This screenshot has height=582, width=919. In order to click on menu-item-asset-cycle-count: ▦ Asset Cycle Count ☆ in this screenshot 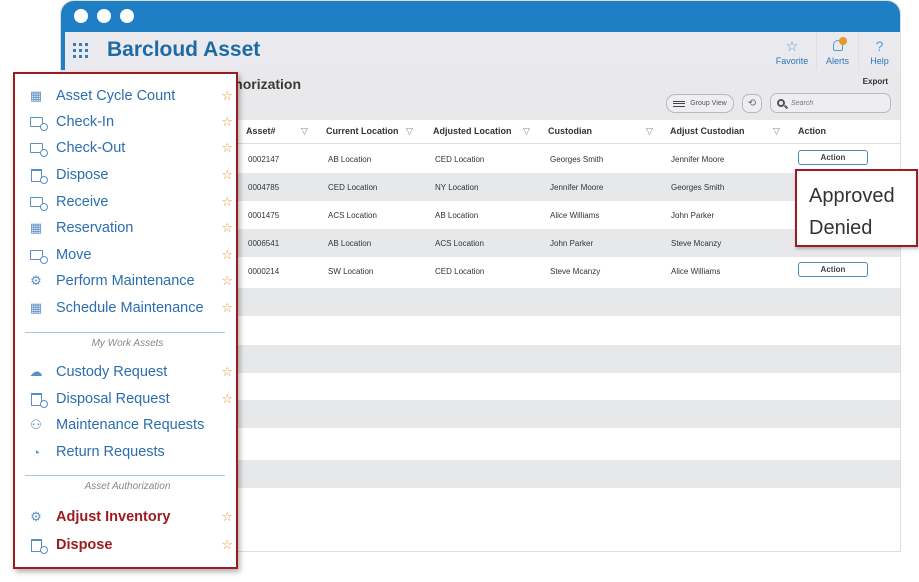, I will do `click(130, 96)`.